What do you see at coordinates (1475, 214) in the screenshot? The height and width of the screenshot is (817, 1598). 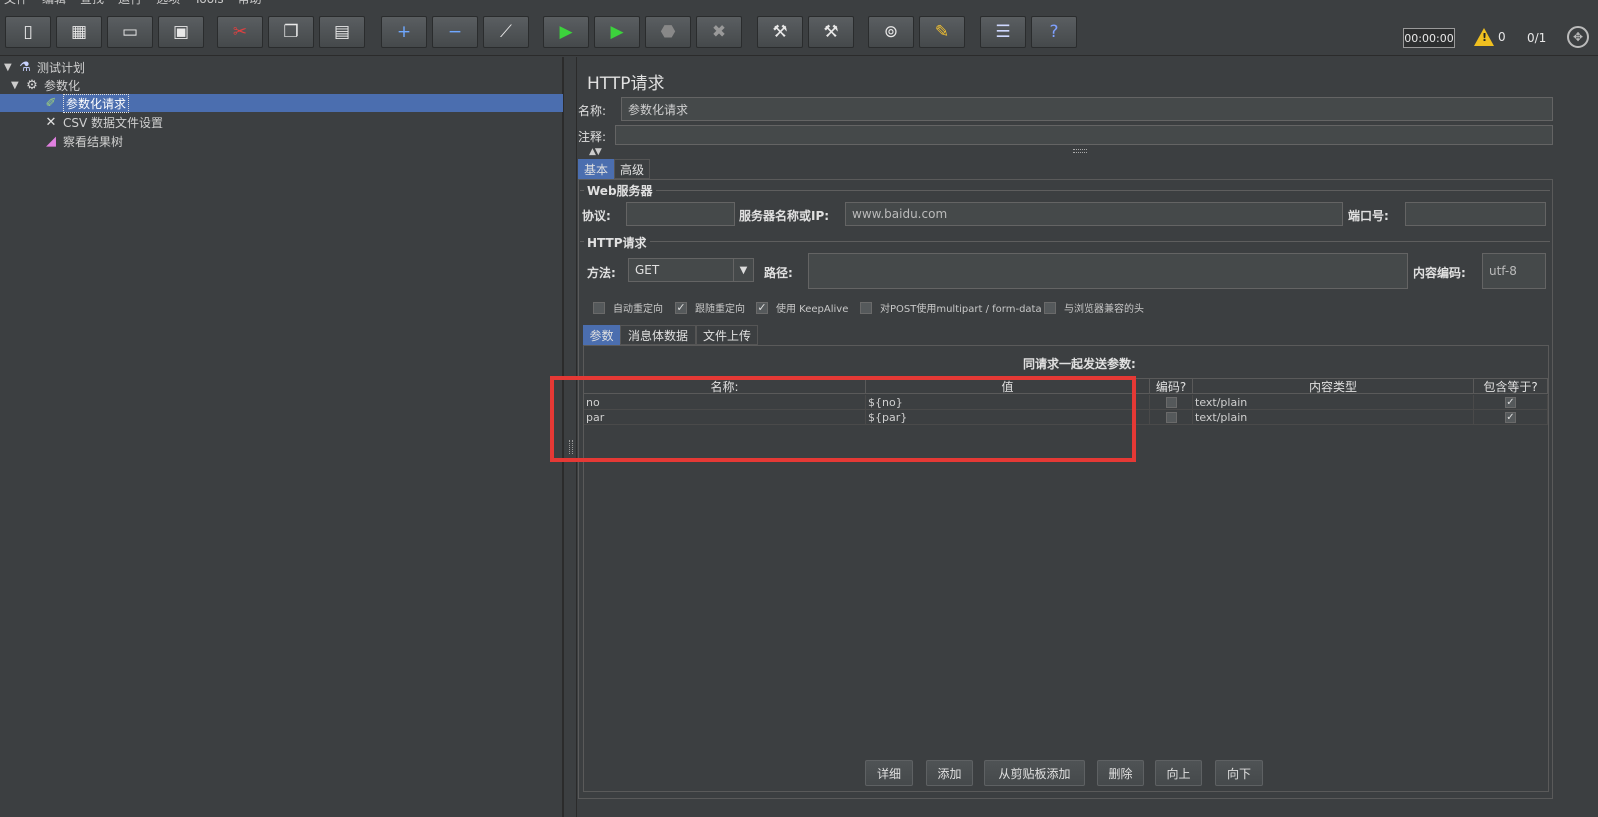 I see `port-field` at bounding box center [1475, 214].